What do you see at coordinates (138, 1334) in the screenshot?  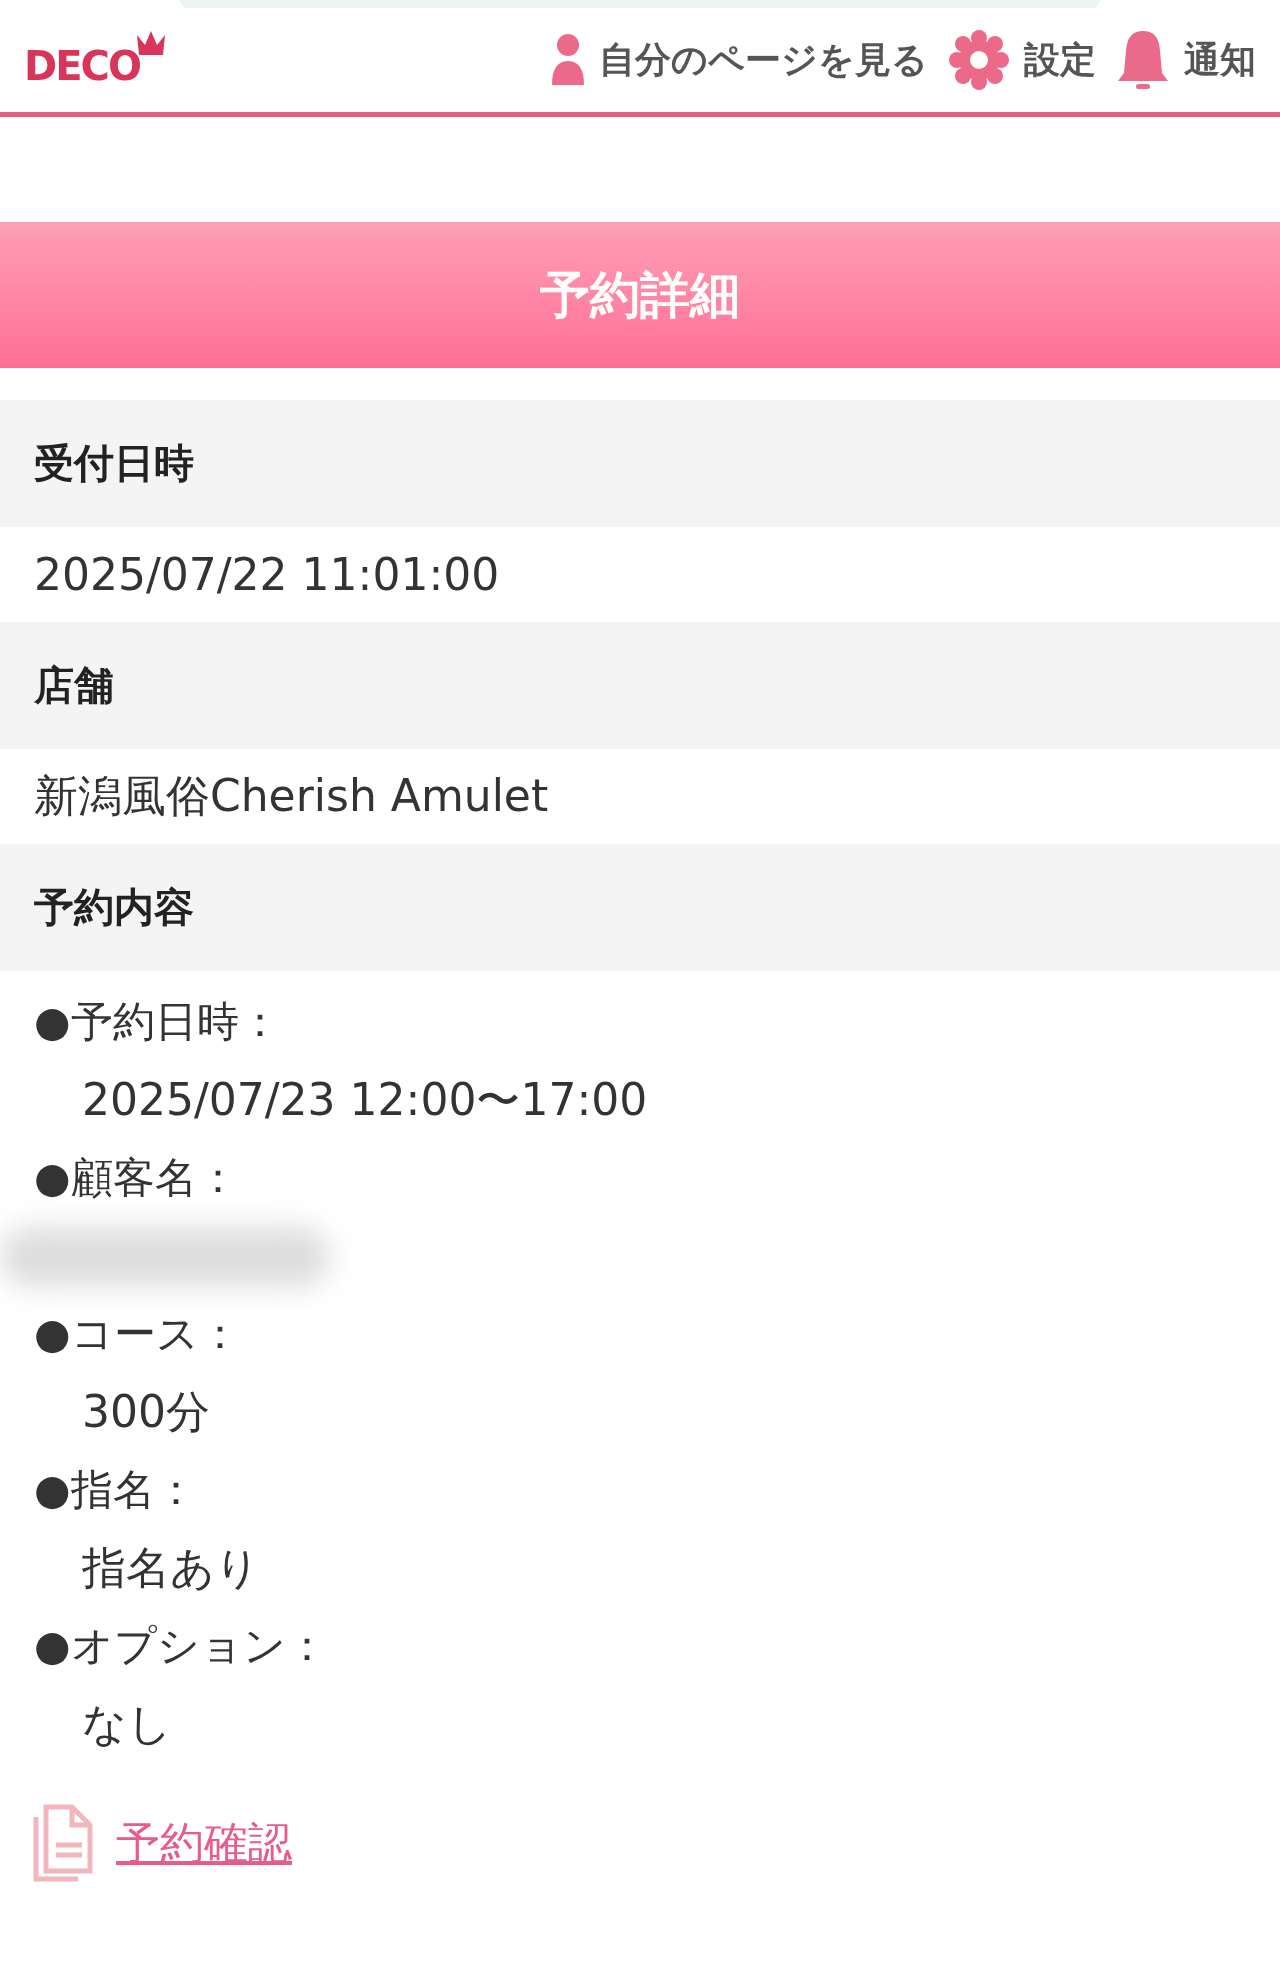 I see `detail-label: ●コース：` at bounding box center [138, 1334].